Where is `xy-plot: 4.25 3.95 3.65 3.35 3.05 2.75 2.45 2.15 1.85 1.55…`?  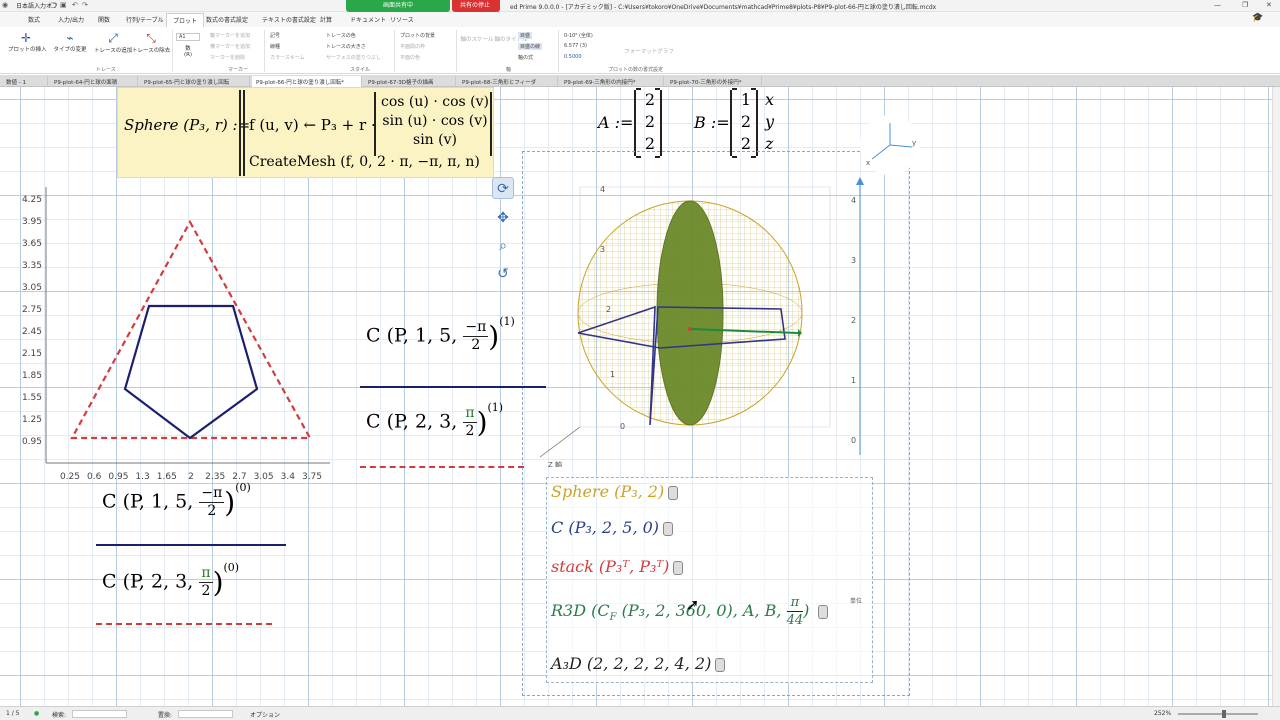 xy-plot: 4.25 3.95 3.65 3.35 3.05 2.75 2.45 2.15 1.85 1.55… is located at coordinates (170, 334).